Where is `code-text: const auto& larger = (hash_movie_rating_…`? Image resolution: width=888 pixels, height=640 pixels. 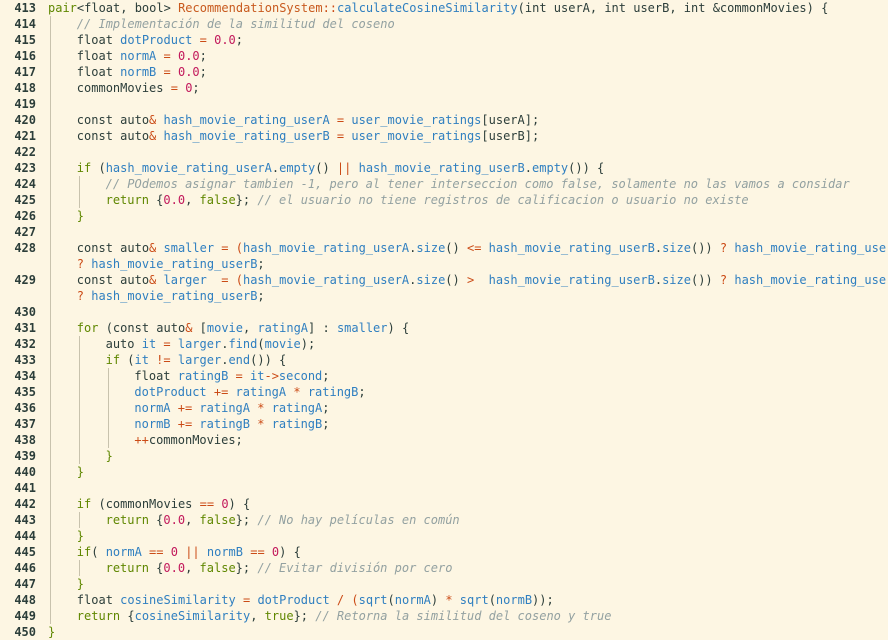 code-text: const auto& larger = (hash_movie_rating_… is located at coordinates (482, 280).